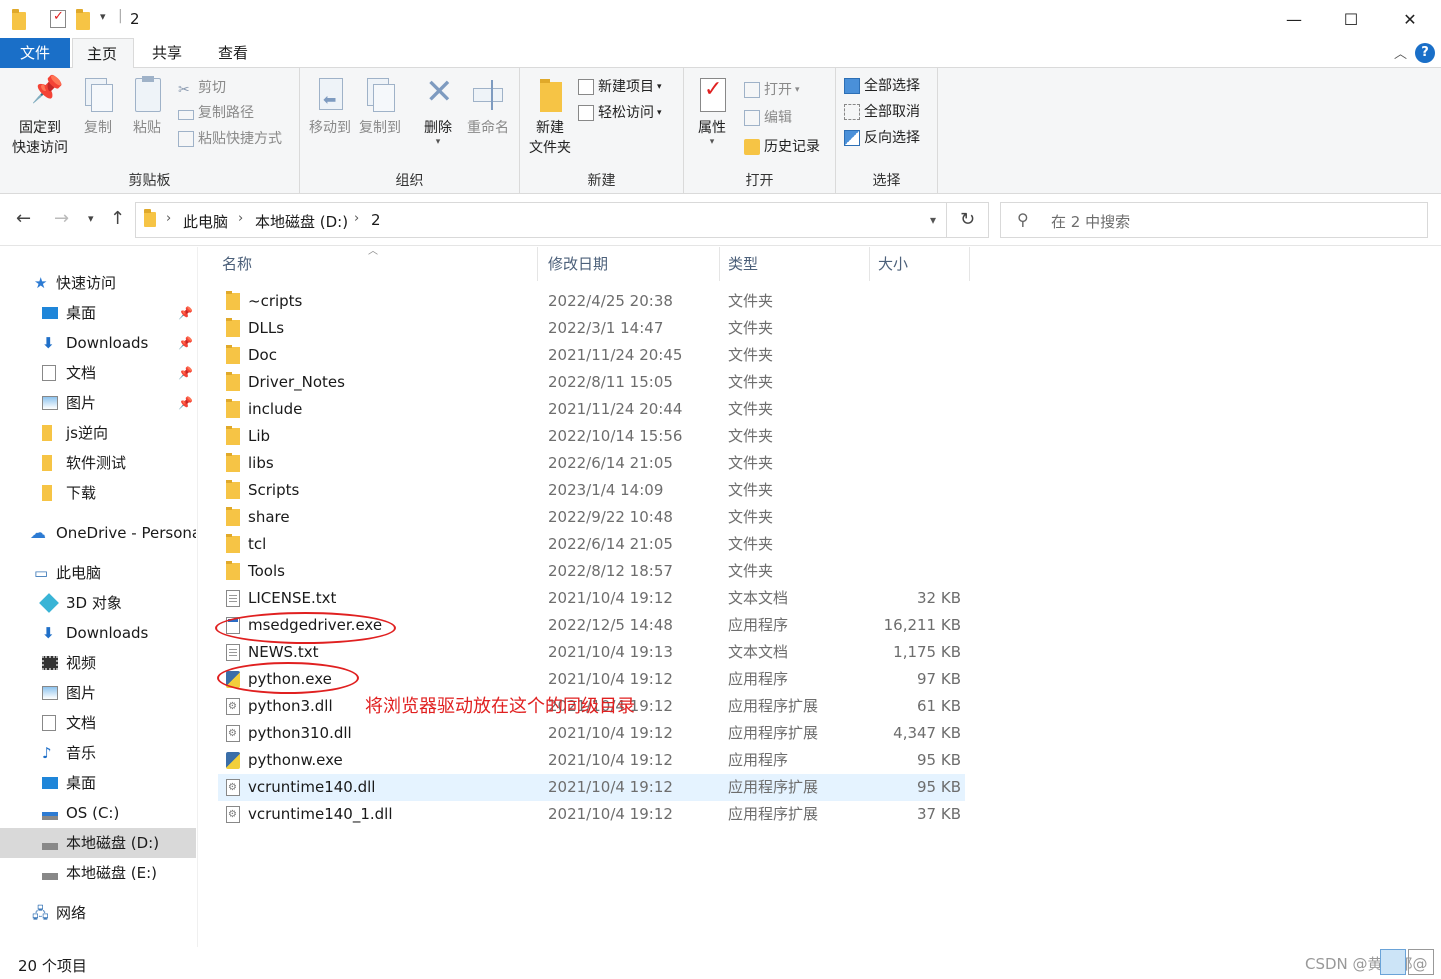 This screenshot has height=979, width=1441. Describe the element at coordinates (968, 220) in the screenshot. I see `refresh-button: ↻` at that location.